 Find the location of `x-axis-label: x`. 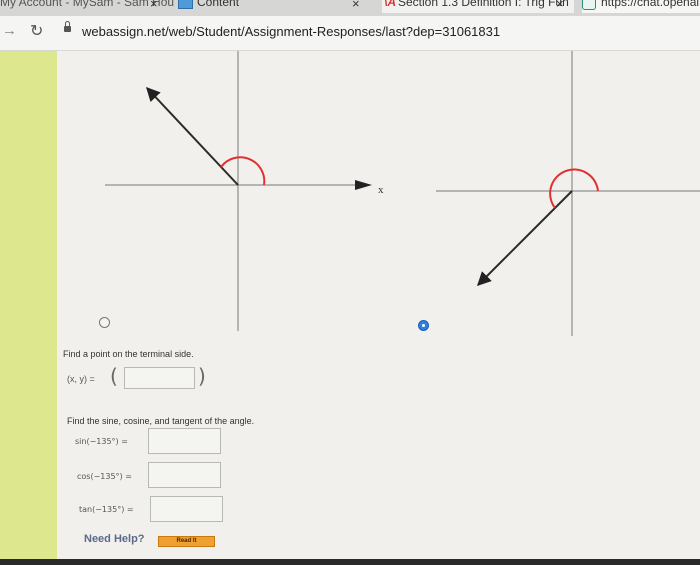

x-axis-label: x is located at coordinates (381, 190).